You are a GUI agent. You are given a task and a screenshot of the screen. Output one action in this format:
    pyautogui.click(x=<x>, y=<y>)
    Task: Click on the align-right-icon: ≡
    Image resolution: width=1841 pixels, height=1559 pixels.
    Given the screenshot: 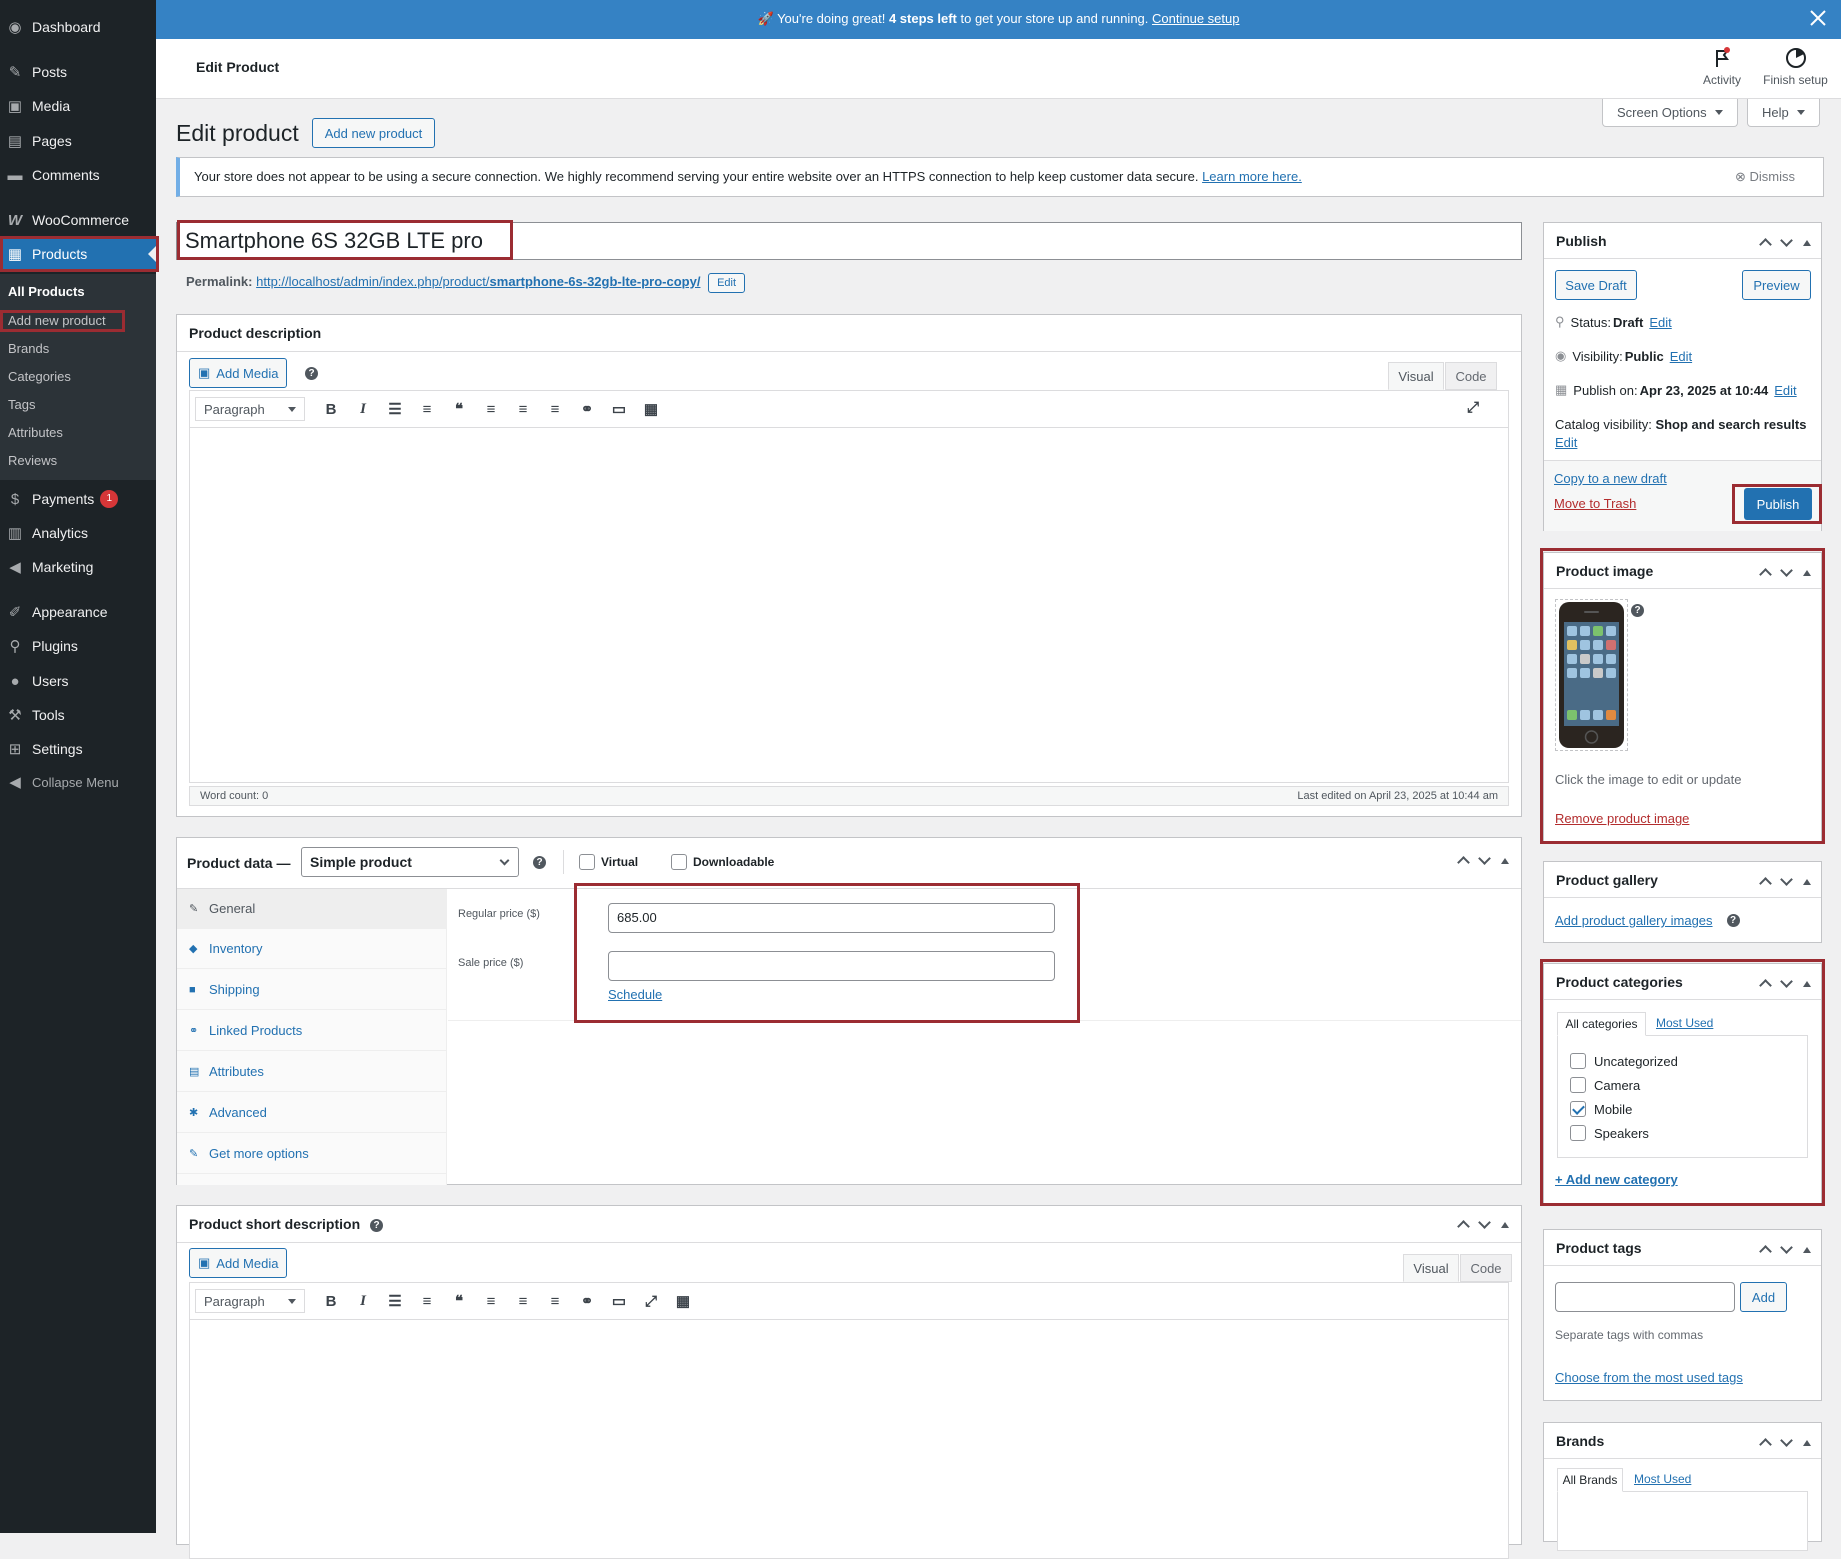 What is the action you would take?
    pyautogui.click(x=555, y=409)
    